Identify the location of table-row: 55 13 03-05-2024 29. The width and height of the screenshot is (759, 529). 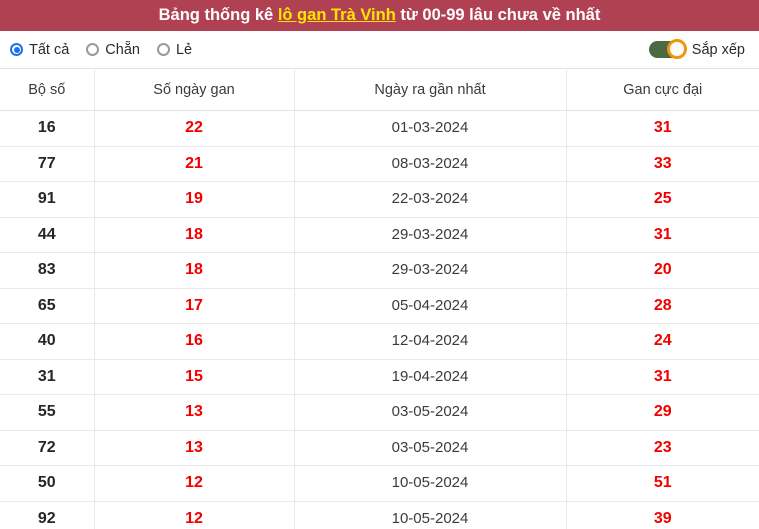
(379, 412).